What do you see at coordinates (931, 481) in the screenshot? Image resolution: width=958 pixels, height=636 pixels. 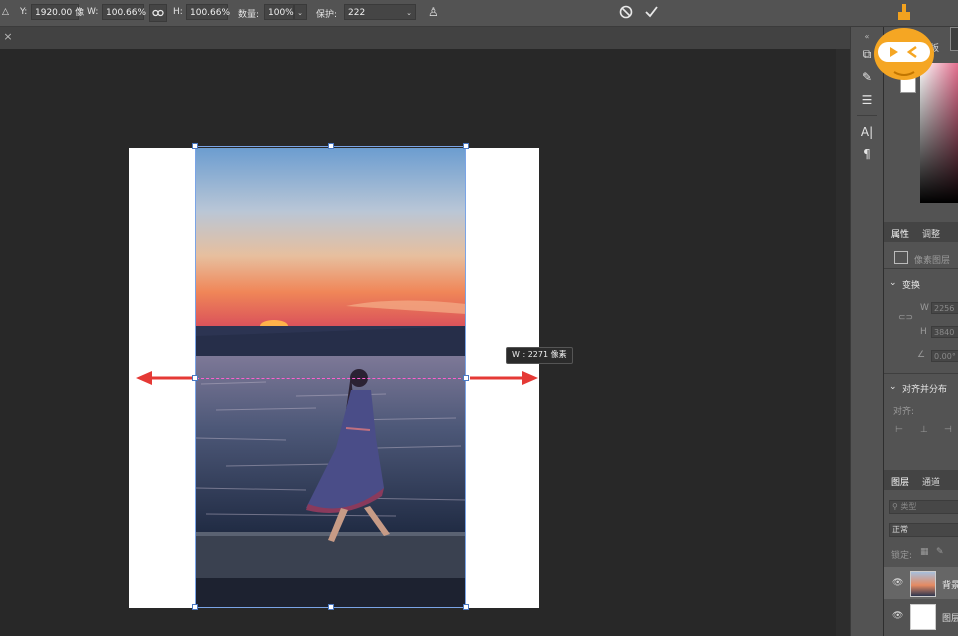 I see `tab-channels: 通道` at bounding box center [931, 481].